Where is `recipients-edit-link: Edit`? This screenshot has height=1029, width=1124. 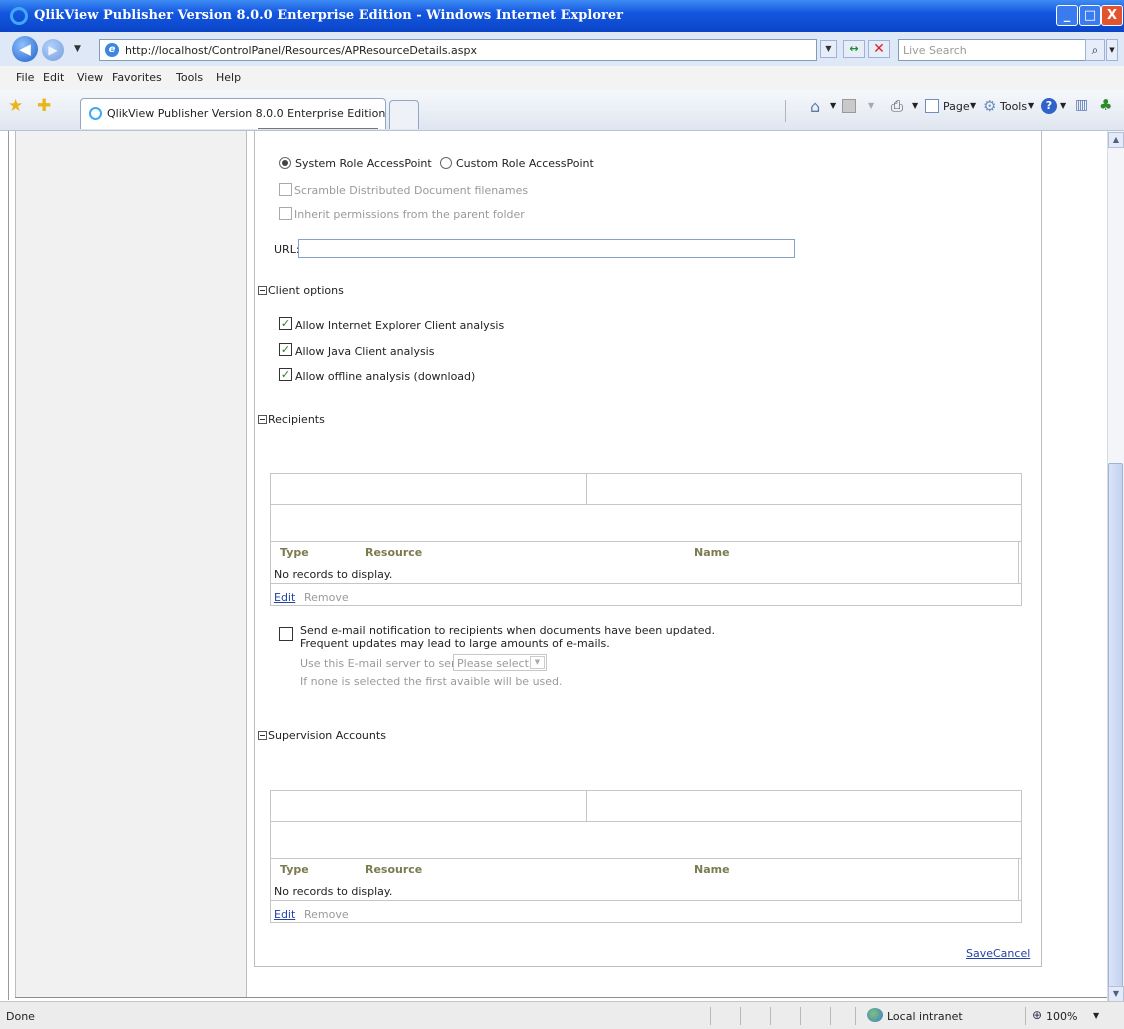
recipients-edit-link: Edit is located at coordinates (284, 597).